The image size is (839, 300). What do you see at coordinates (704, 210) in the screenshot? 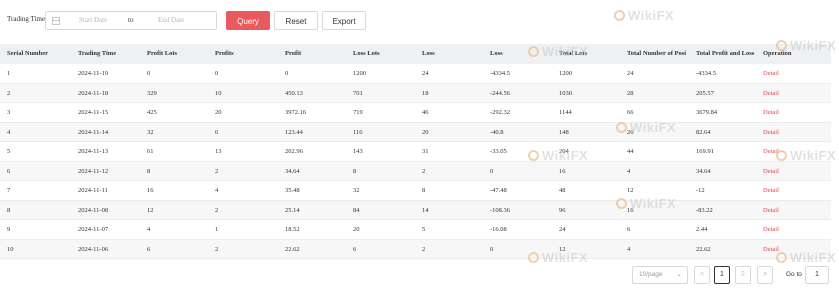
I see `cell-total-profit-loss: -83.22` at bounding box center [704, 210].